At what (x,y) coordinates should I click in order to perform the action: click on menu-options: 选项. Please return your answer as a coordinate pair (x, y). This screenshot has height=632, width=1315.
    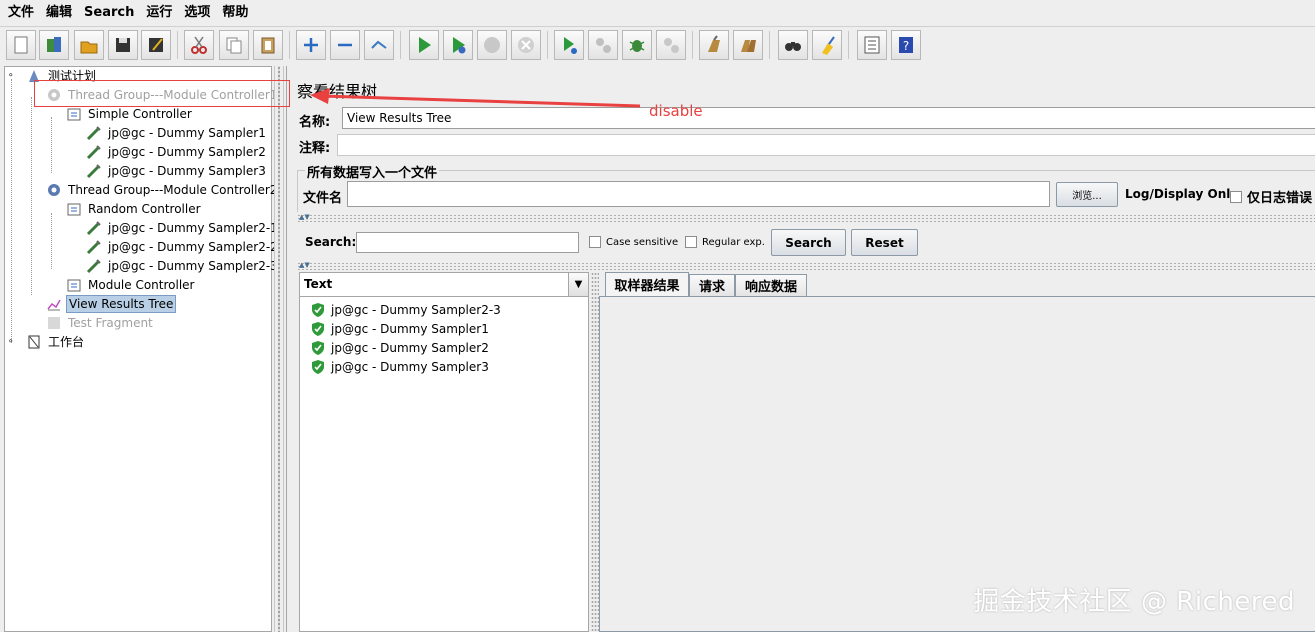
    Looking at the image, I should click on (199, 13).